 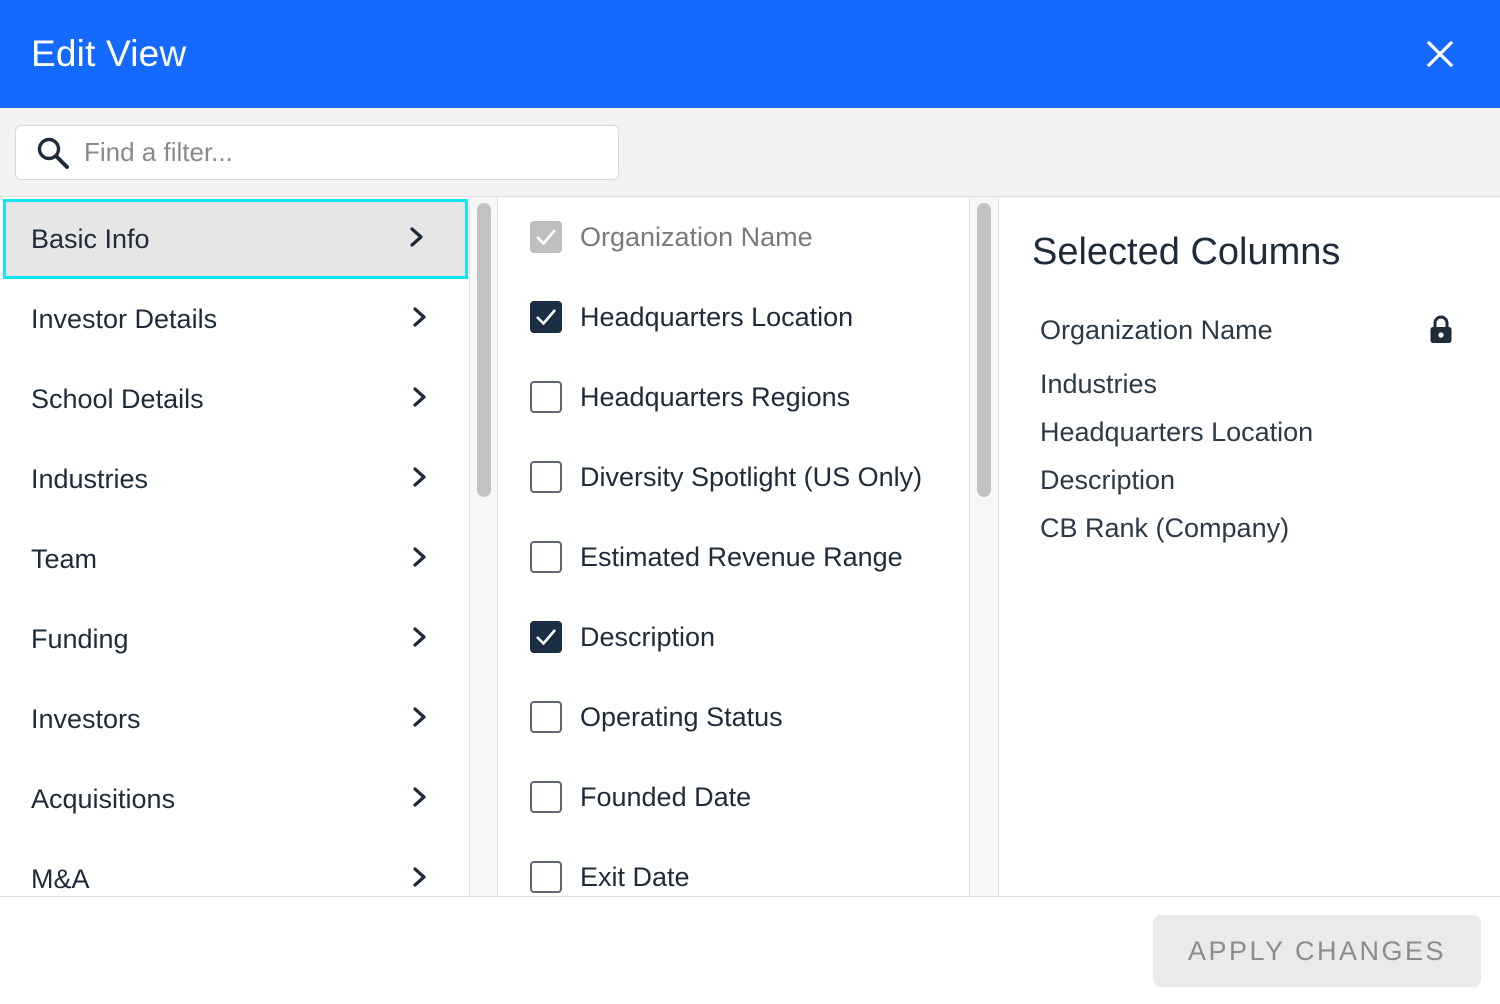 I want to click on close-icon, so click(x=1440, y=54).